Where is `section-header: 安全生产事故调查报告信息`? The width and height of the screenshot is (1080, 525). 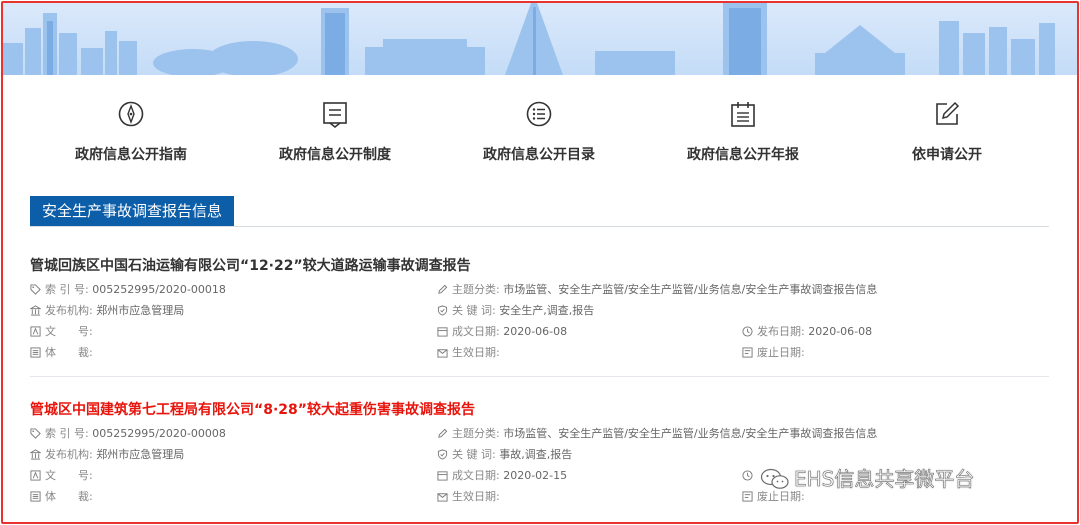 section-header: 安全生产事故调查报告信息 is located at coordinates (539, 211).